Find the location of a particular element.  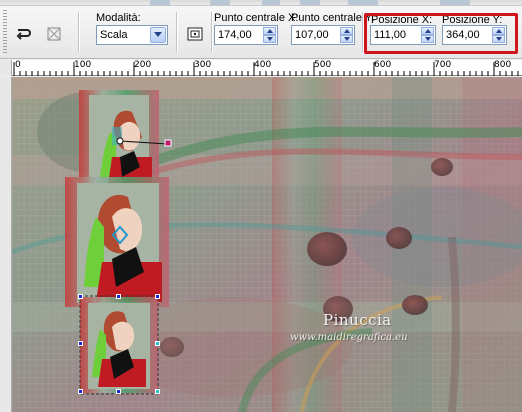

ruler-label: 200 is located at coordinates (143, 65).